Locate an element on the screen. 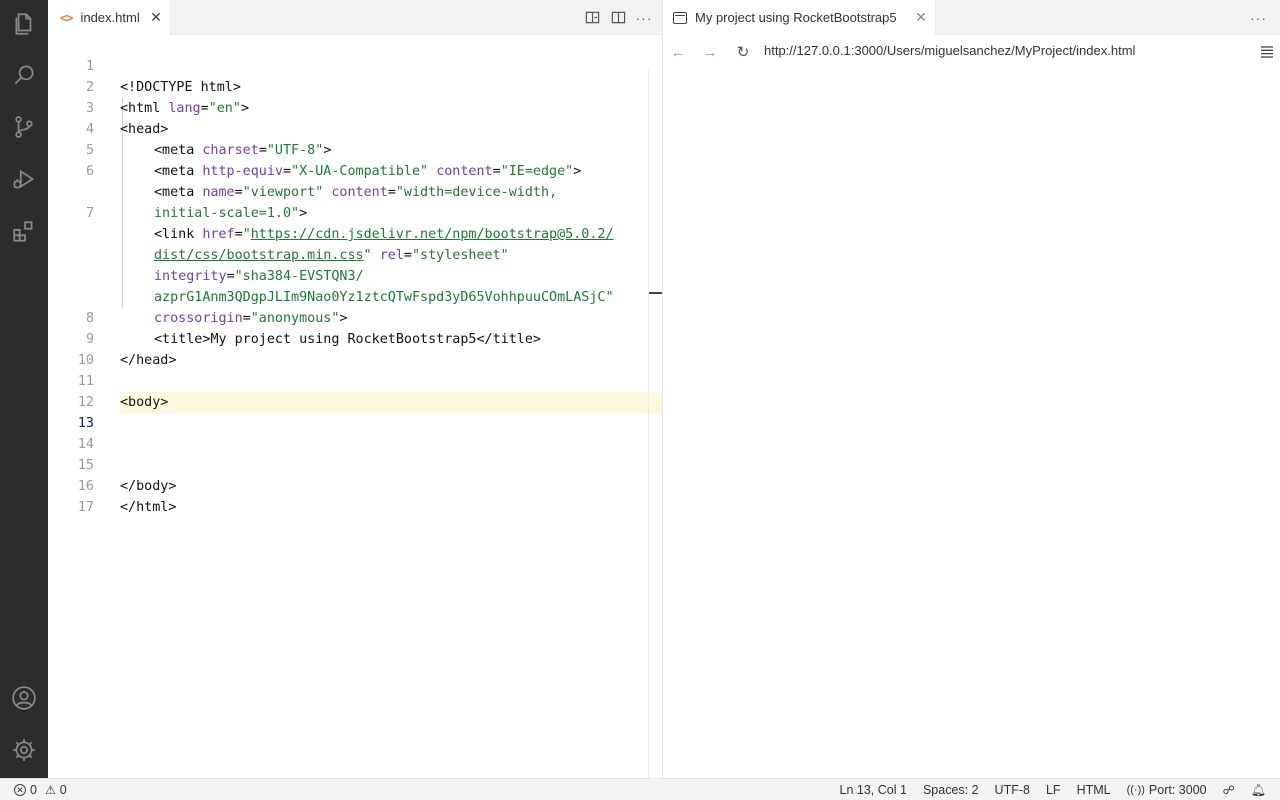 This screenshot has height=800, width=1280. port-label: Port: 3000 is located at coordinates (1177, 790).